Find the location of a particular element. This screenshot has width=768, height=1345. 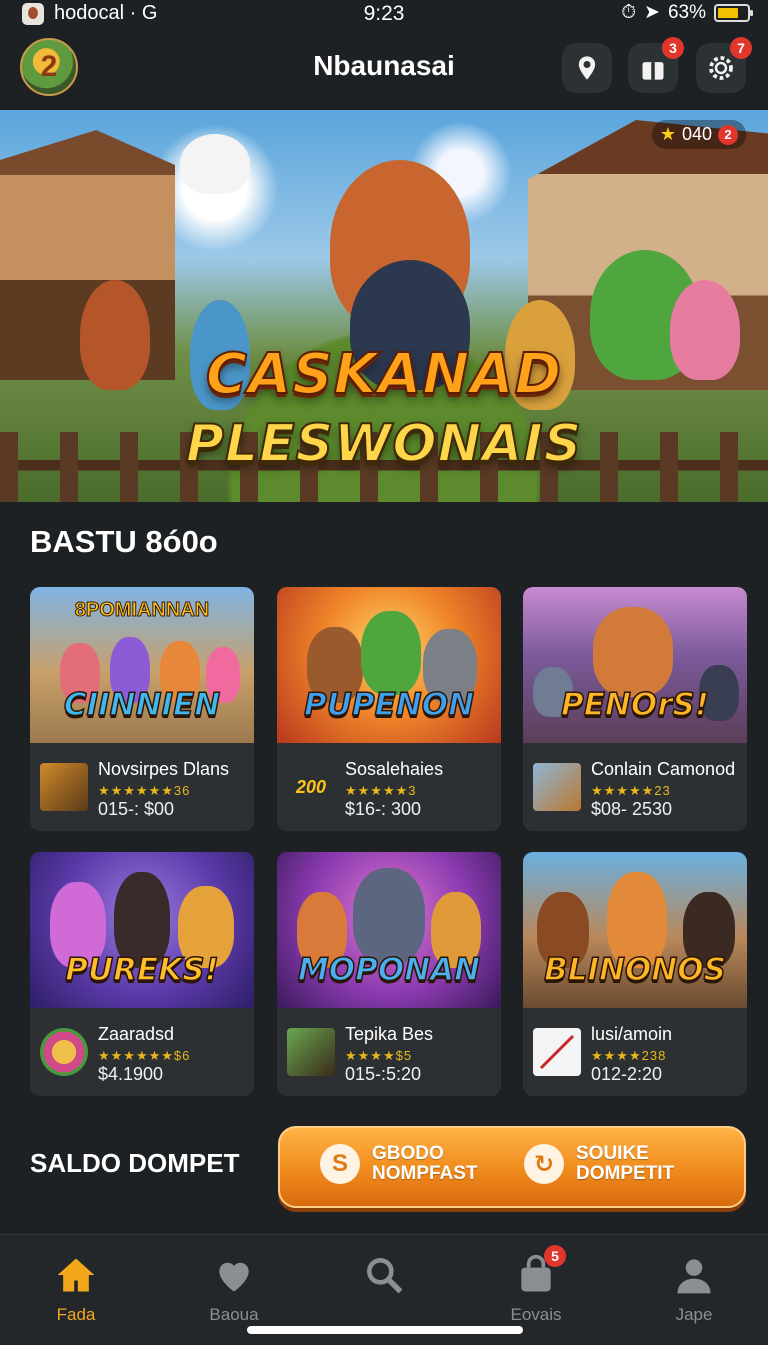

bag-icon: 5 is located at coordinates (540, 1271).